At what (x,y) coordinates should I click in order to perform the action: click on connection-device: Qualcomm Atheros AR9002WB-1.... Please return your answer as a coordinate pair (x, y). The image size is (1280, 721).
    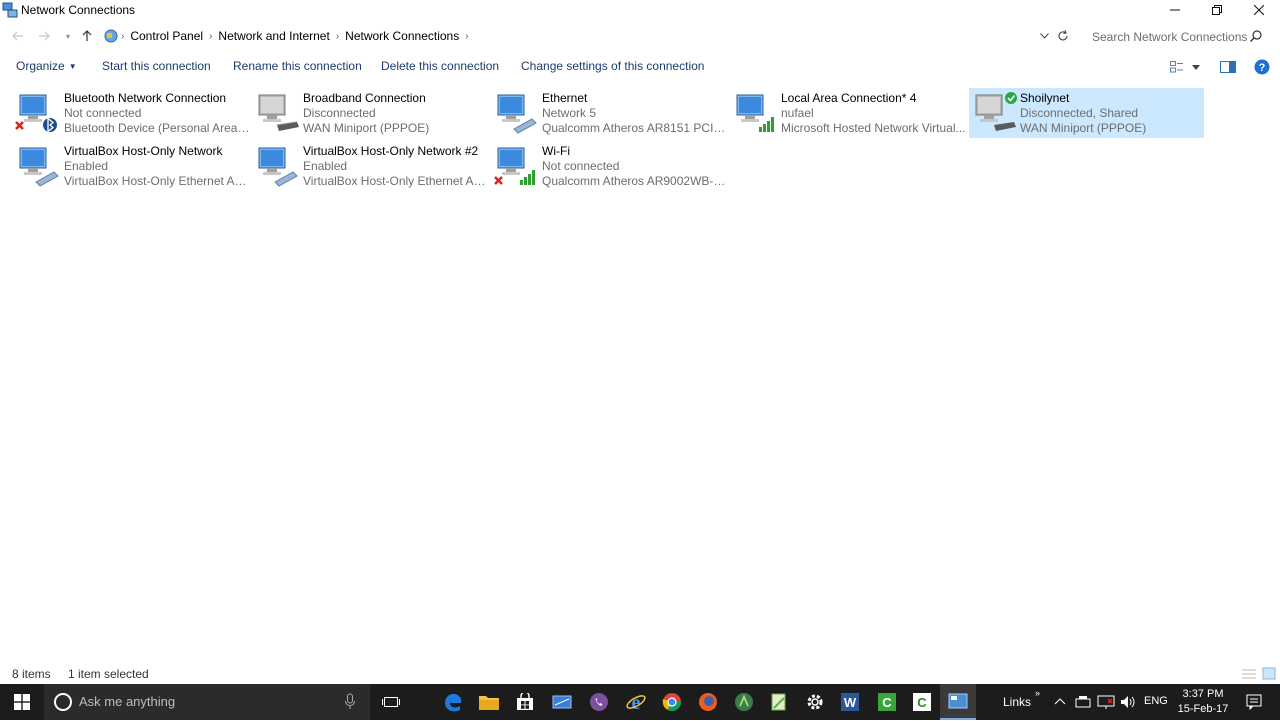
    Looking at the image, I should click on (635, 181).